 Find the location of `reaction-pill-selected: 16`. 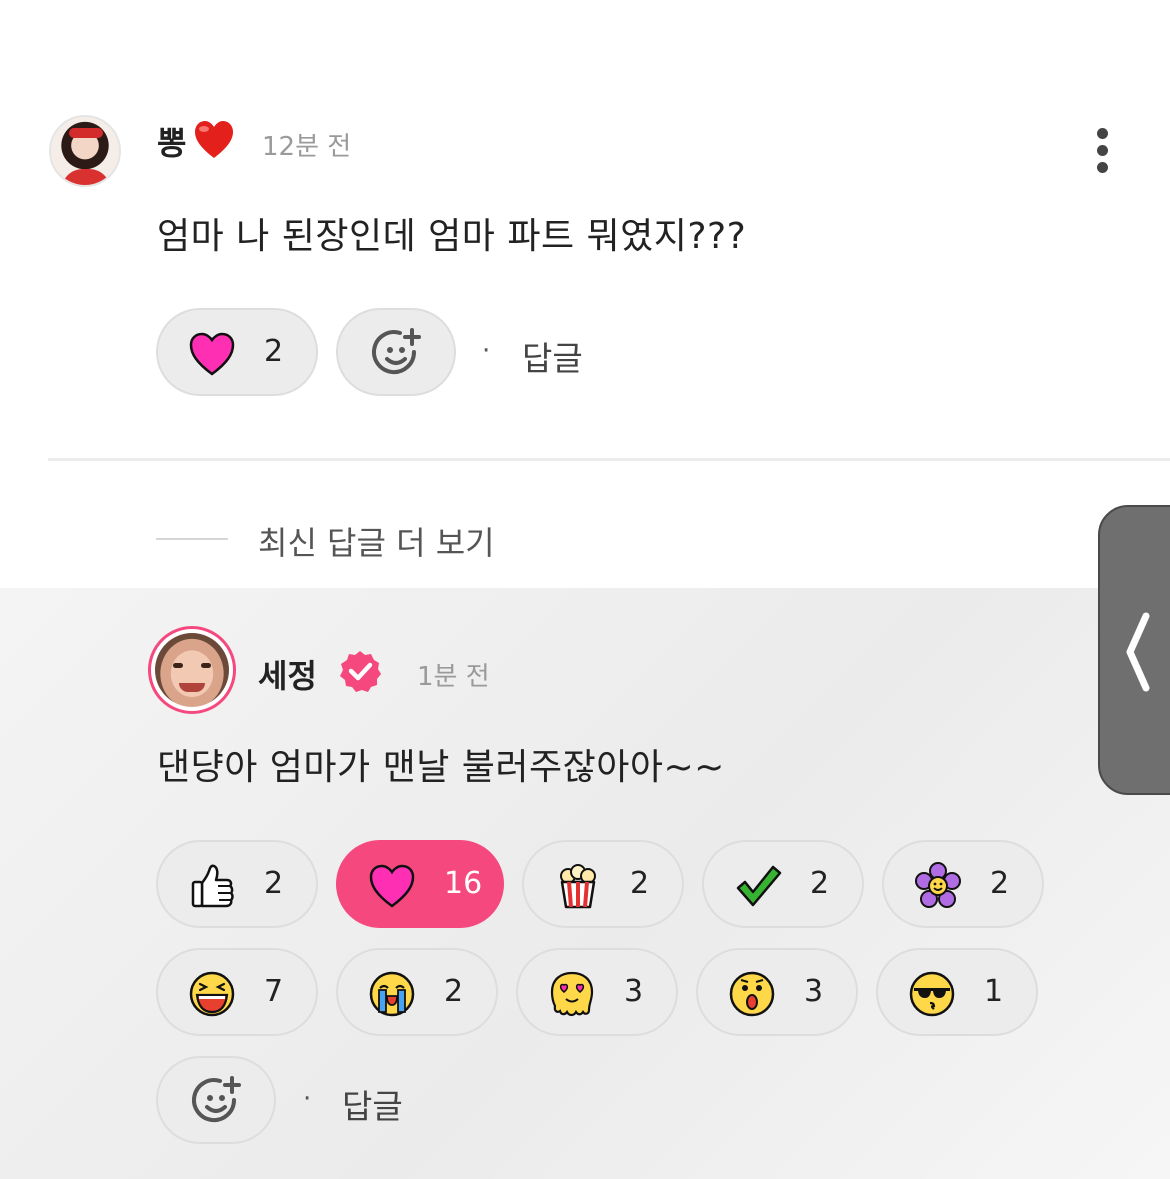

reaction-pill-selected: 16 is located at coordinates (420, 884).